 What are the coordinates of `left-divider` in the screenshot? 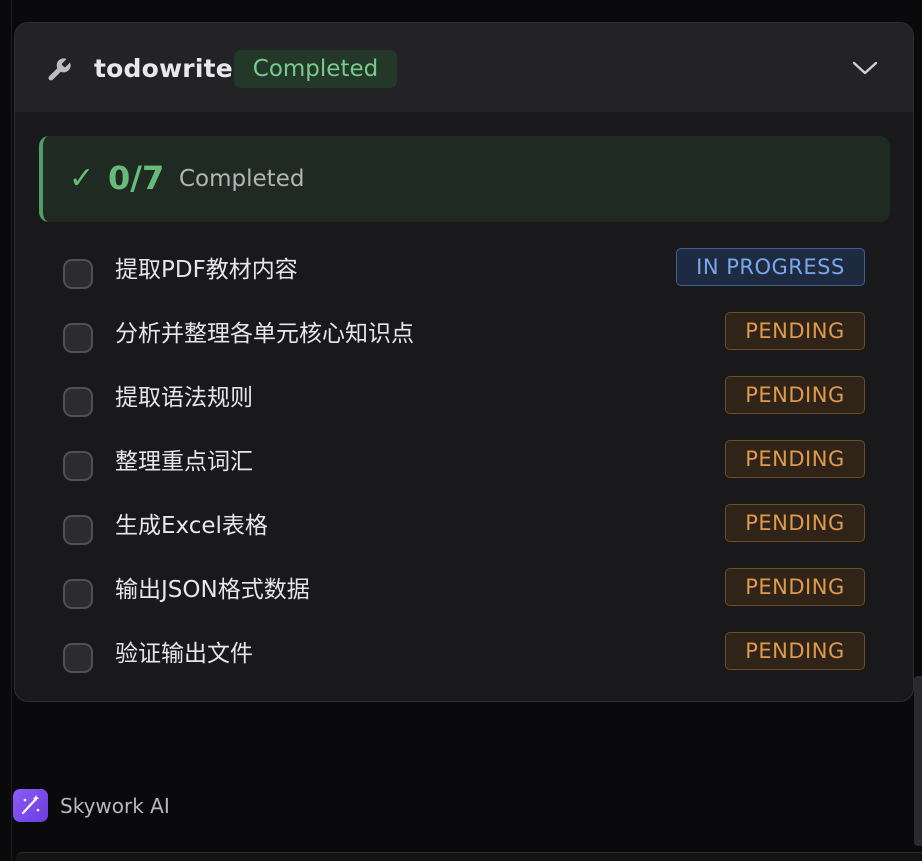 It's located at (11, 430).